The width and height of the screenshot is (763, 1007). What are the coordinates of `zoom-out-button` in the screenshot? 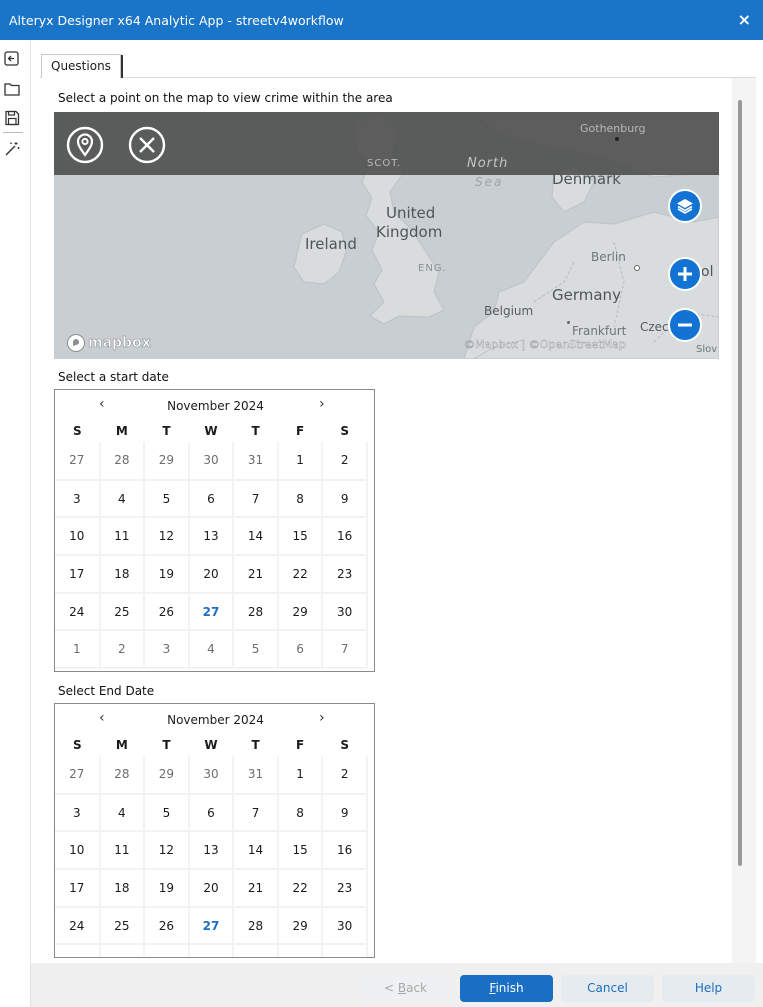 It's located at (685, 325).